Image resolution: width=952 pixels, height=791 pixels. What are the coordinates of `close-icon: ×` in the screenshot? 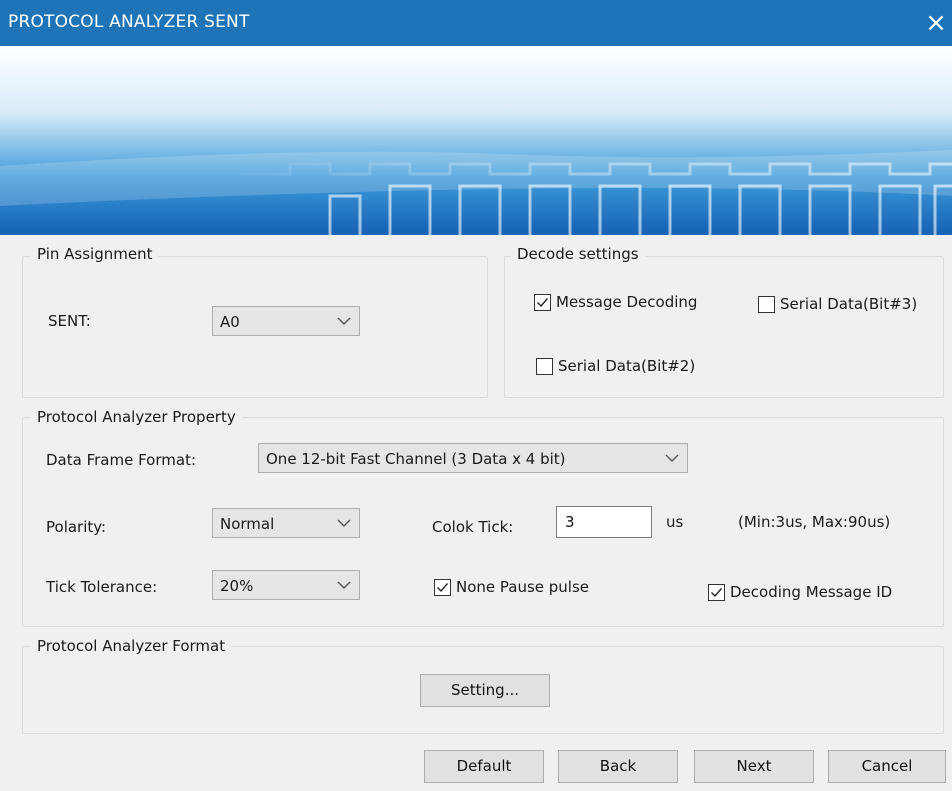 It's located at (936, 23).